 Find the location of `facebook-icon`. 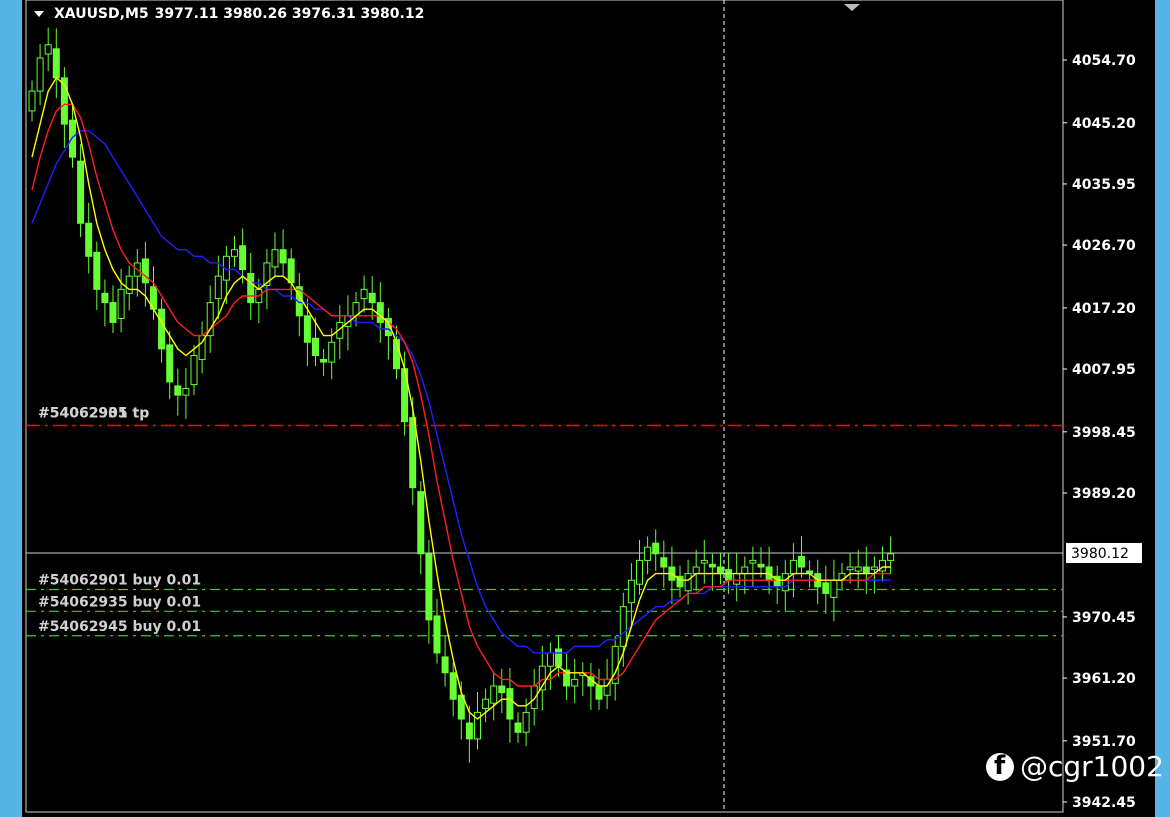

facebook-icon is located at coordinates (1000, 766).